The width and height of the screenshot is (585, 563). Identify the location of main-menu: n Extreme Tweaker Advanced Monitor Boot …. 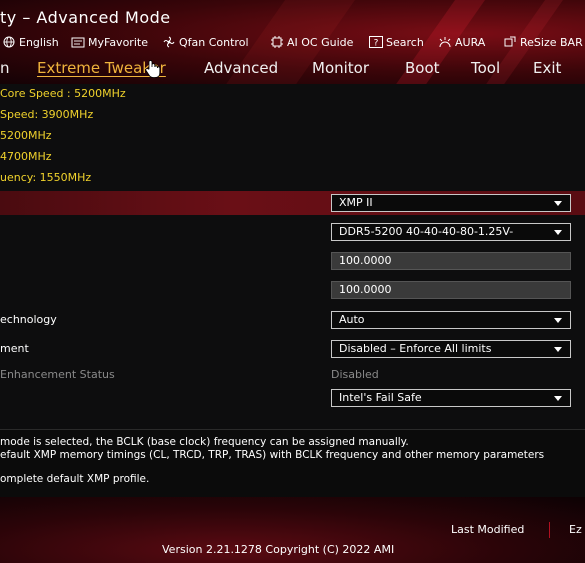
(292, 70).